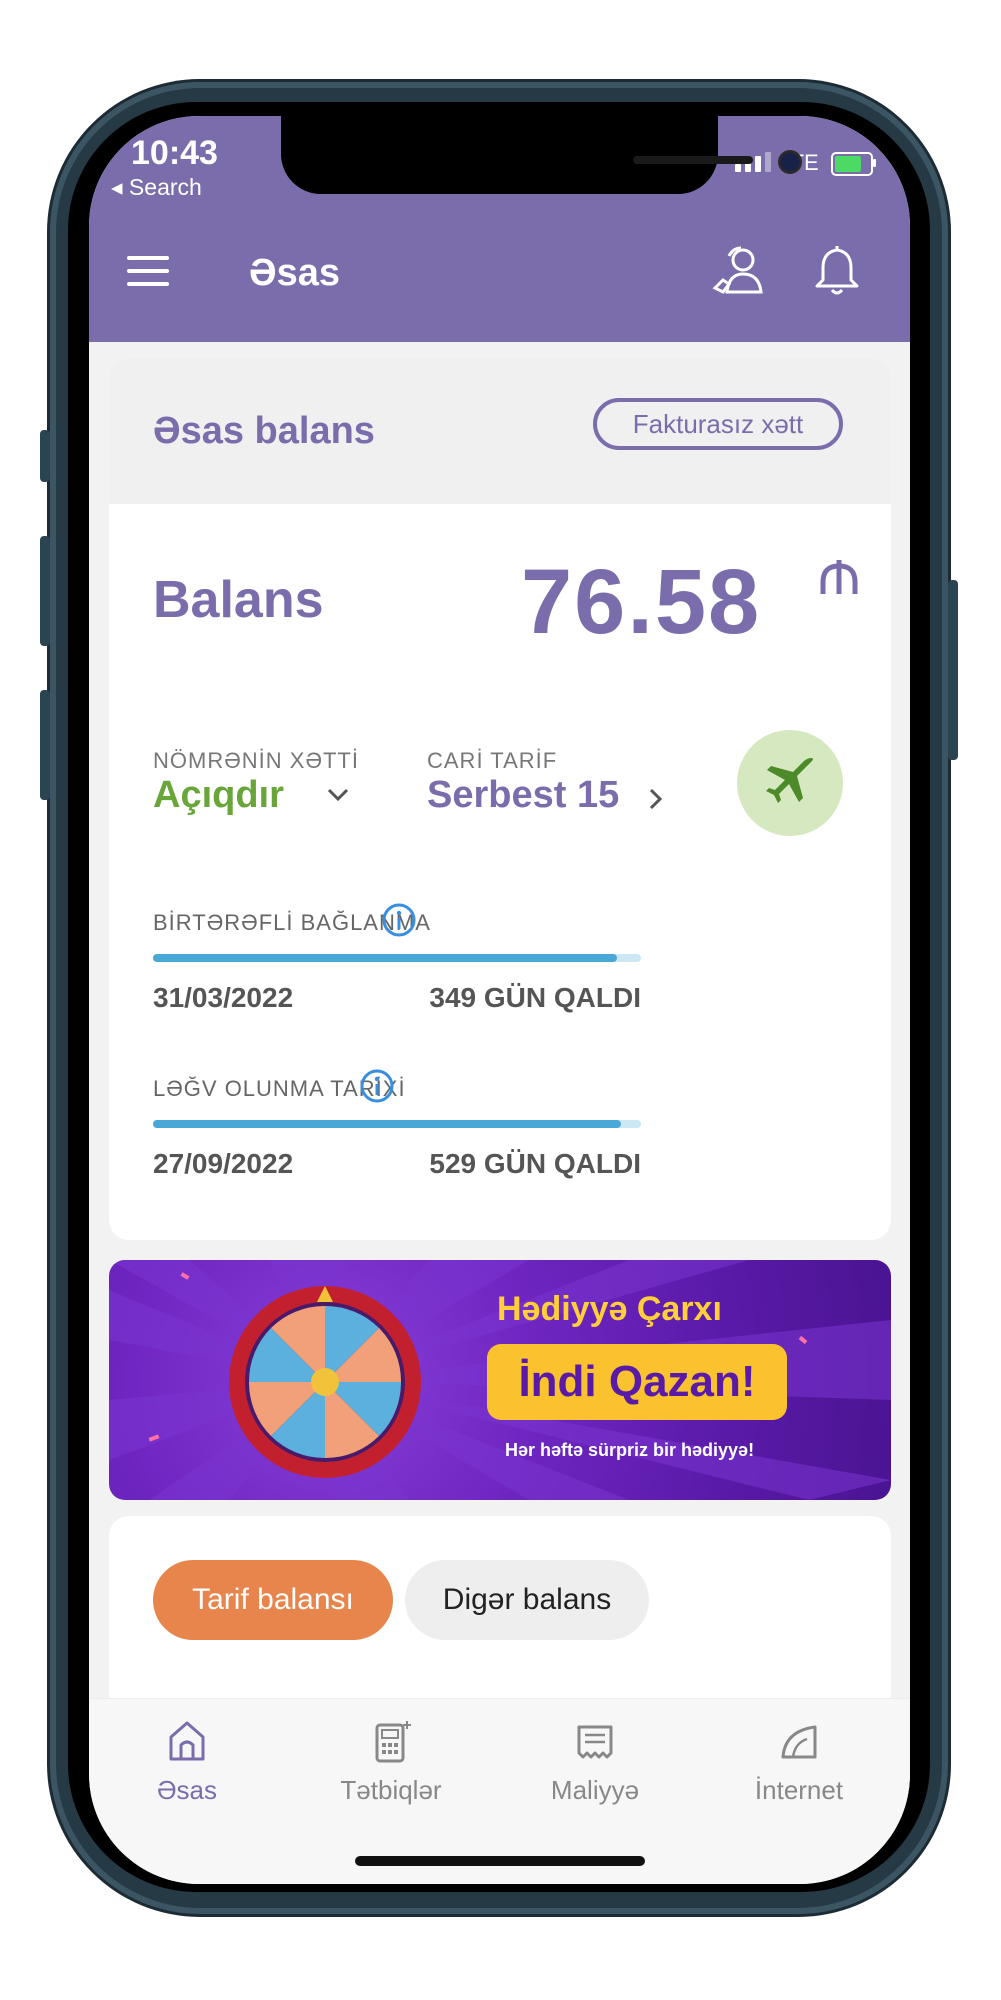 Image resolution: width=1001 pixels, height=2000 pixels. Describe the element at coordinates (187, 1790) in the screenshot. I see `nav-label-home: Əsas` at that location.